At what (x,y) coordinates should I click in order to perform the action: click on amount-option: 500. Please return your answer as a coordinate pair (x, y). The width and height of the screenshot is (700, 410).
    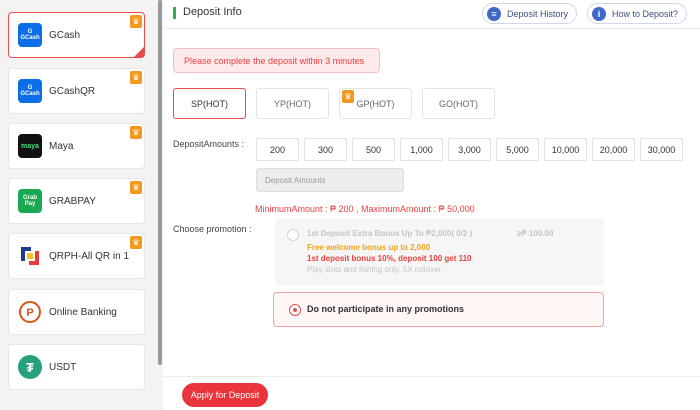
    Looking at the image, I should click on (373, 149).